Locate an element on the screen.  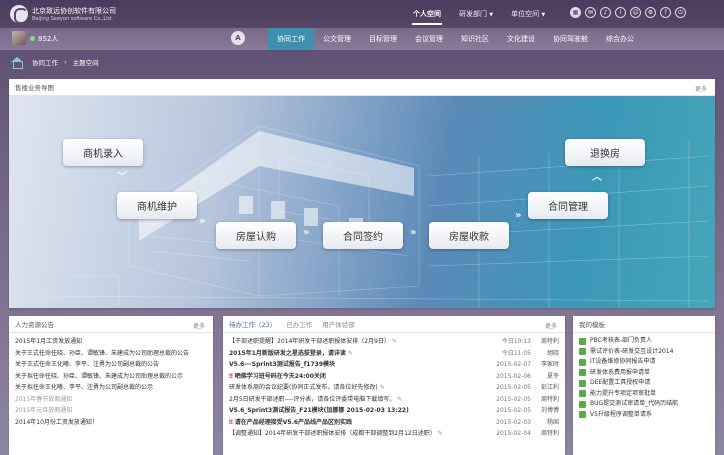
menu-general-office: 综合办公 is located at coordinates (620, 39).